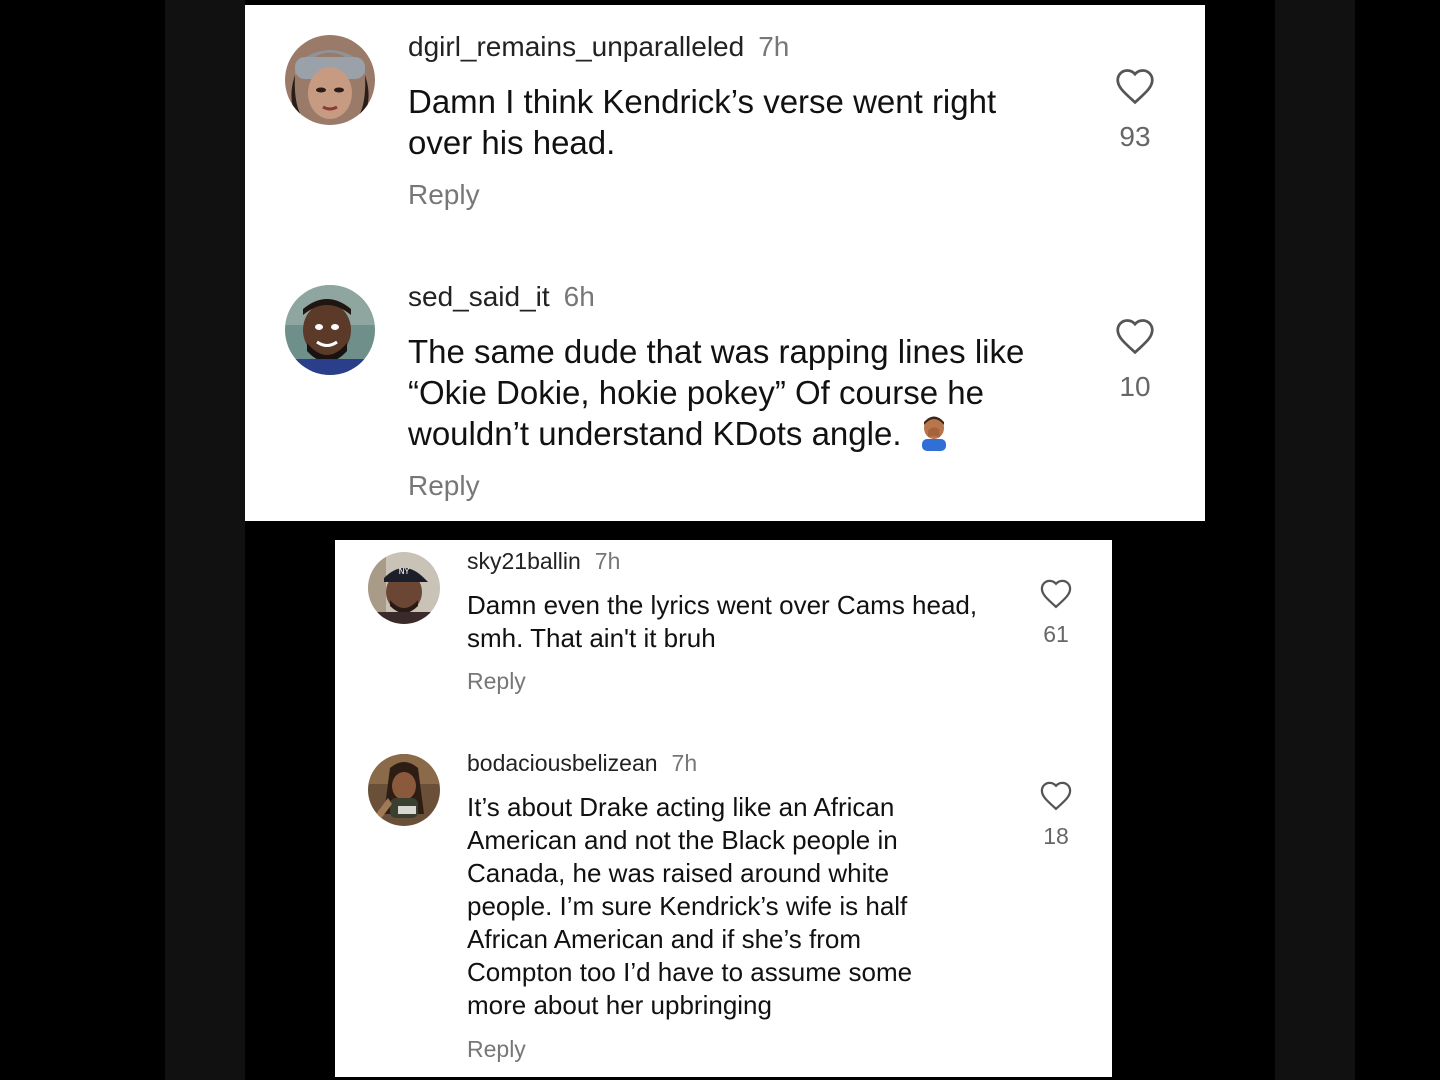 Image resolution: width=1440 pixels, height=1080 pixels. What do you see at coordinates (205, 540) in the screenshot?
I see `left-side-band` at bounding box center [205, 540].